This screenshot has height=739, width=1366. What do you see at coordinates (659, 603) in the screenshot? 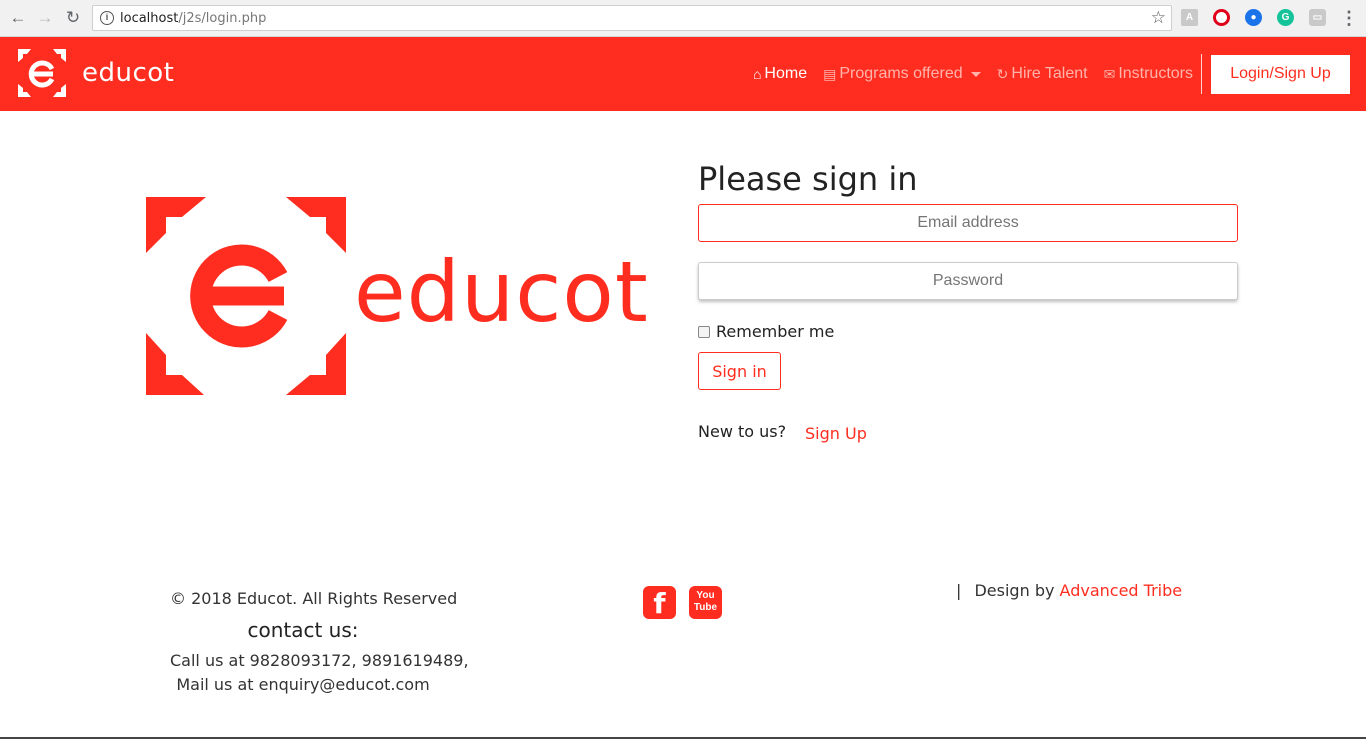
I see `facebook-icon: f` at bounding box center [659, 603].